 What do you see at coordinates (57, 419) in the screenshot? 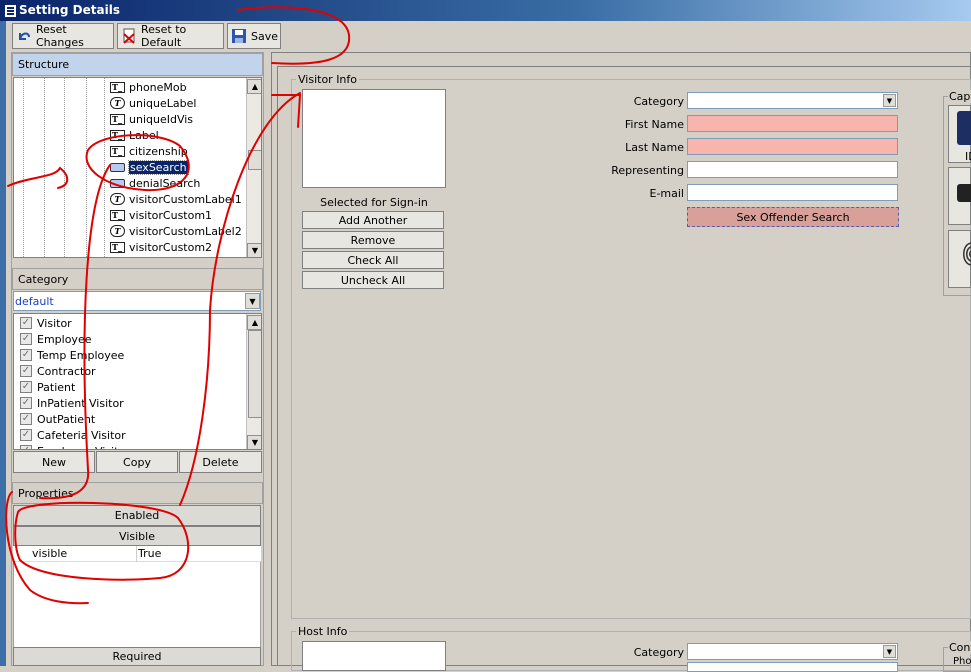
I see `category-item: ✓ OutPatient` at bounding box center [57, 419].